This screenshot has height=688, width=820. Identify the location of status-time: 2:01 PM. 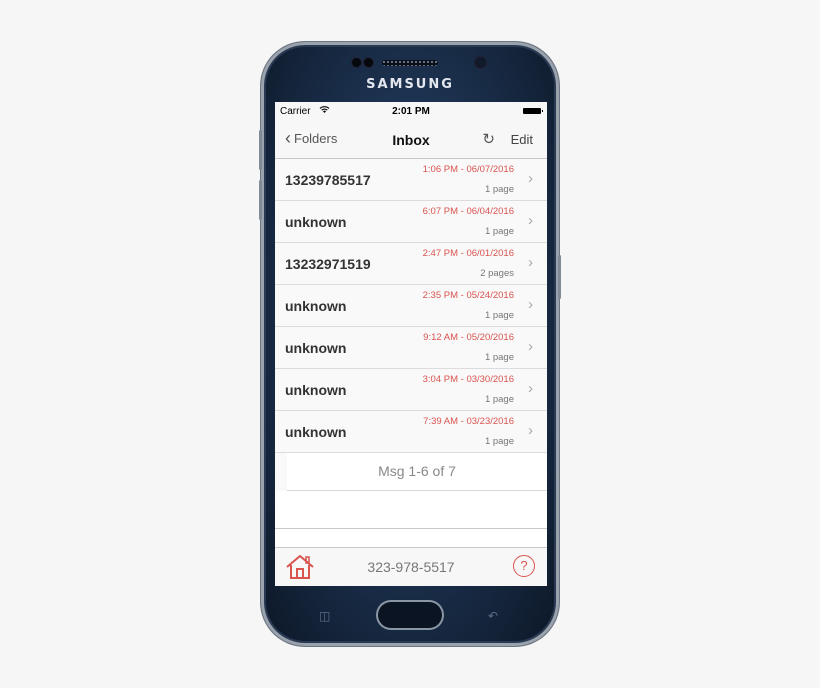
(411, 111).